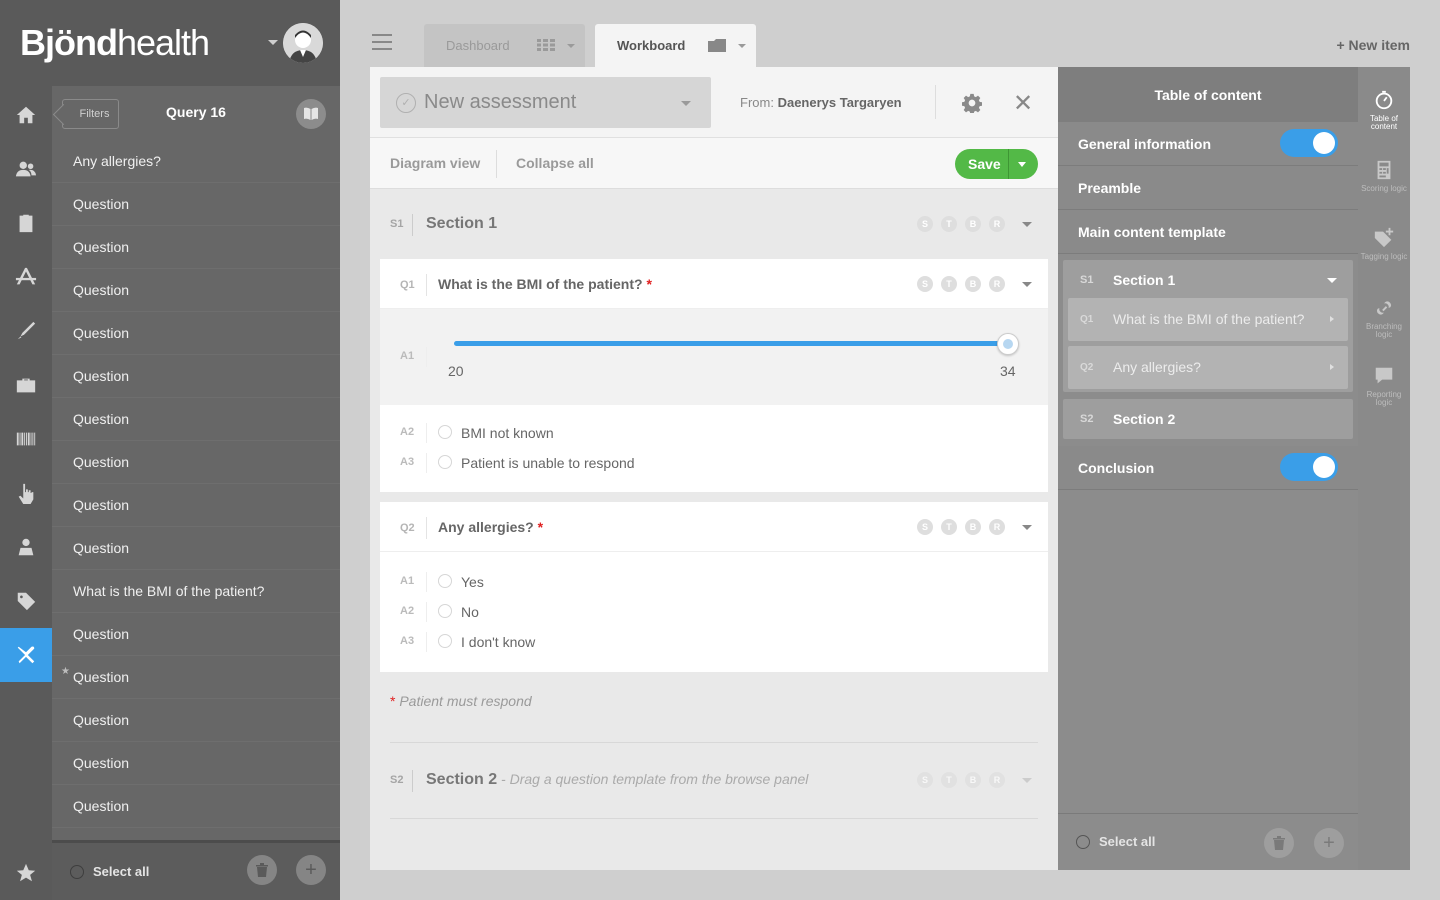 The height and width of the screenshot is (900, 1440). Describe the element at coordinates (196, 677) in the screenshot. I see `list-item: ★ Question` at that location.